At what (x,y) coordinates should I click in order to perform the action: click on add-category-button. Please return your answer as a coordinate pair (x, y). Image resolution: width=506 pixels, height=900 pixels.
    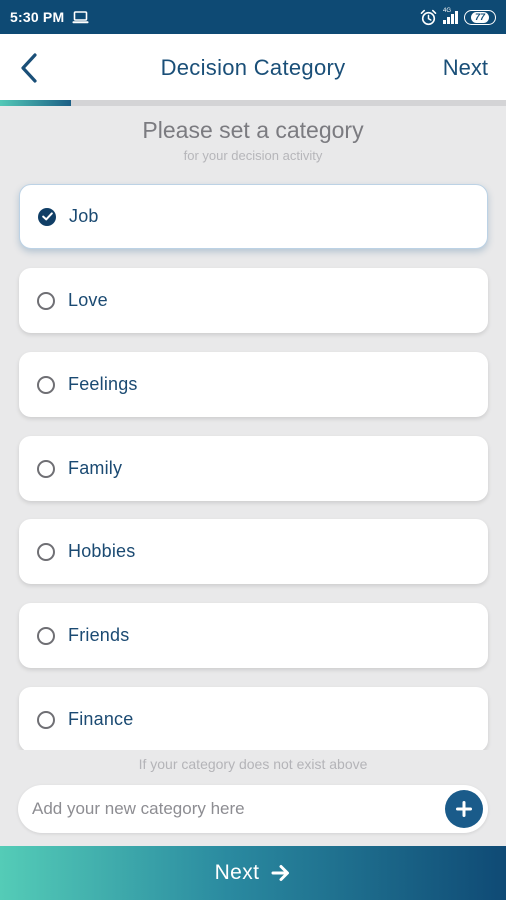
    Looking at the image, I should click on (464, 809).